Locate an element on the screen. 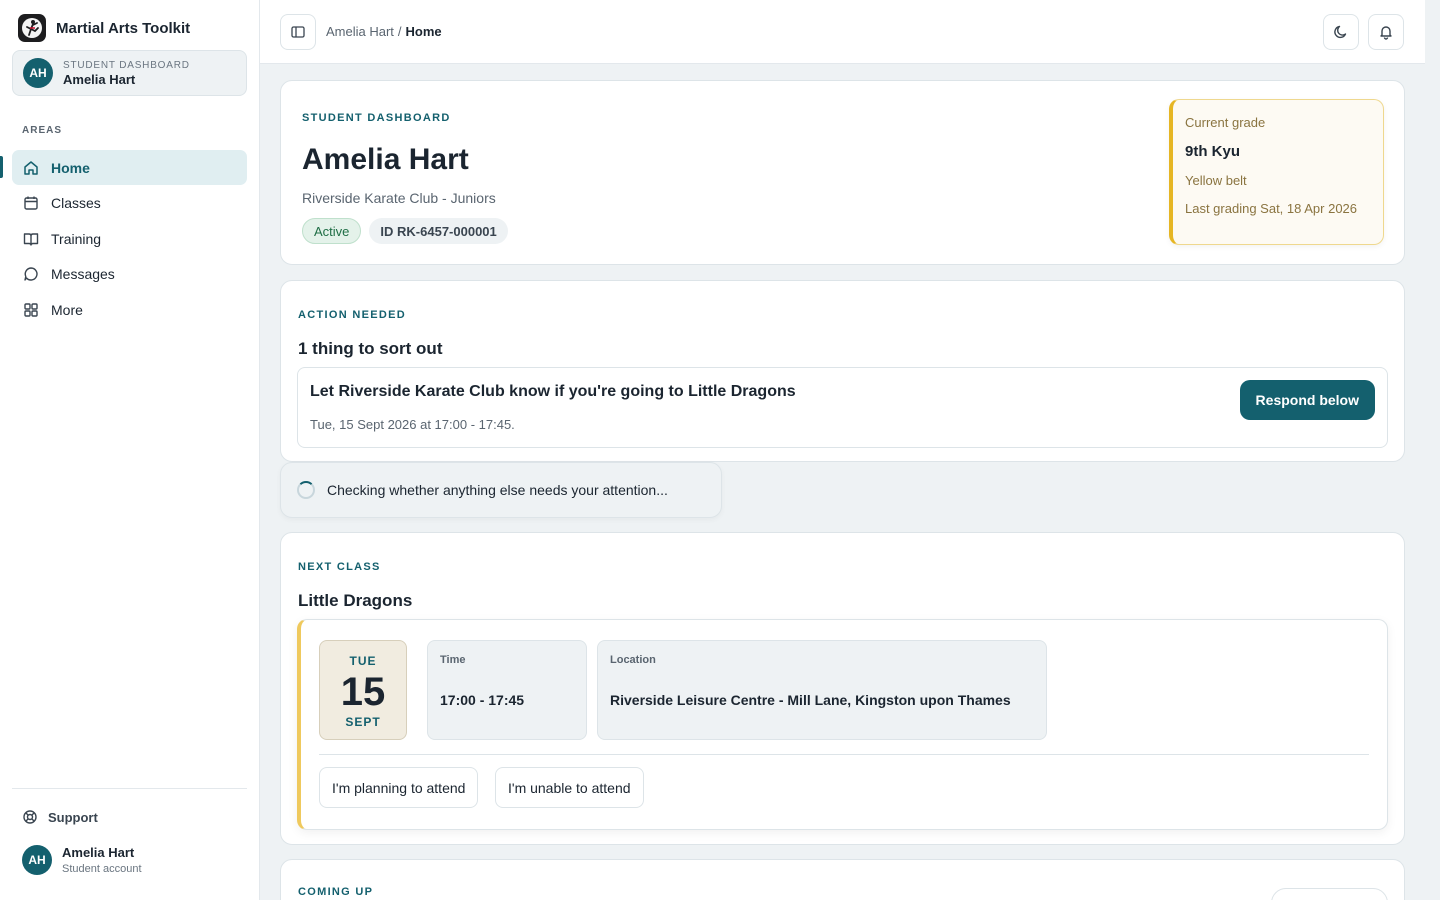  sidebar-nav: Home Classes Training Messages More is located at coordinates (129, 239).